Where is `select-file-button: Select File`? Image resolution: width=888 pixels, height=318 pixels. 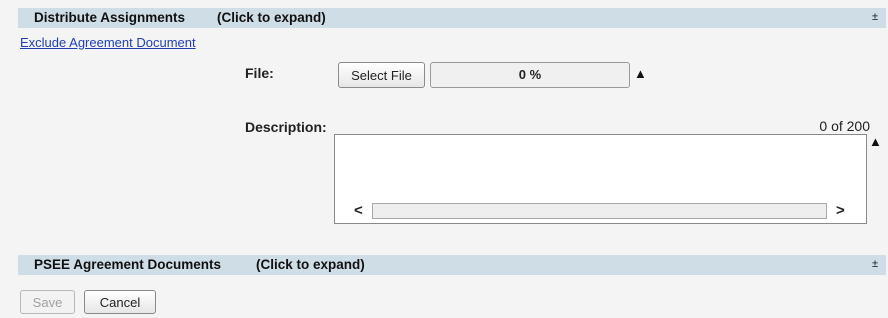
select-file-button: Select File is located at coordinates (381, 75).